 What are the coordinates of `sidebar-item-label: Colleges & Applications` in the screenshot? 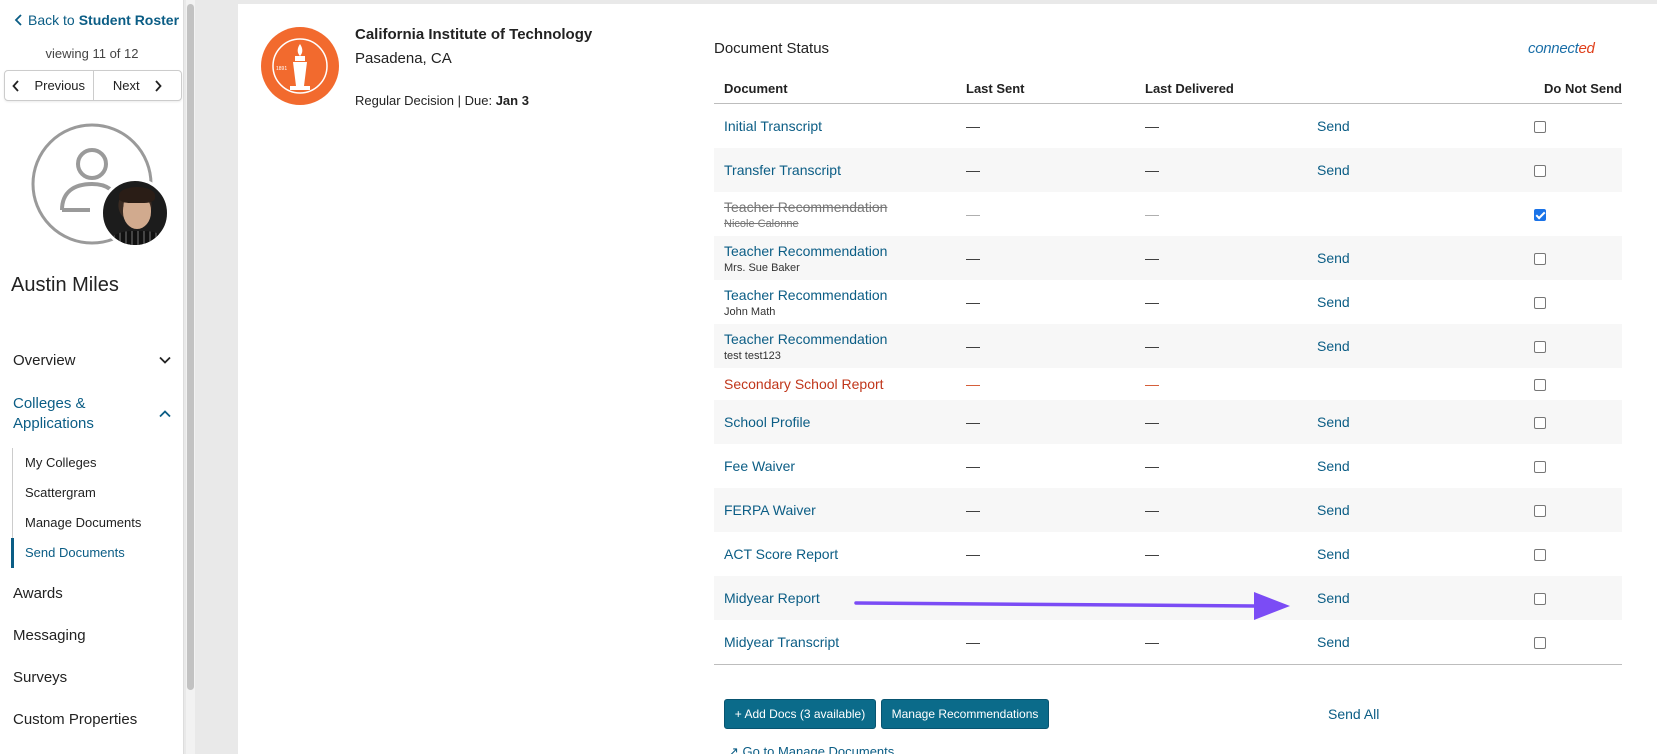 It's located at (53, 413).